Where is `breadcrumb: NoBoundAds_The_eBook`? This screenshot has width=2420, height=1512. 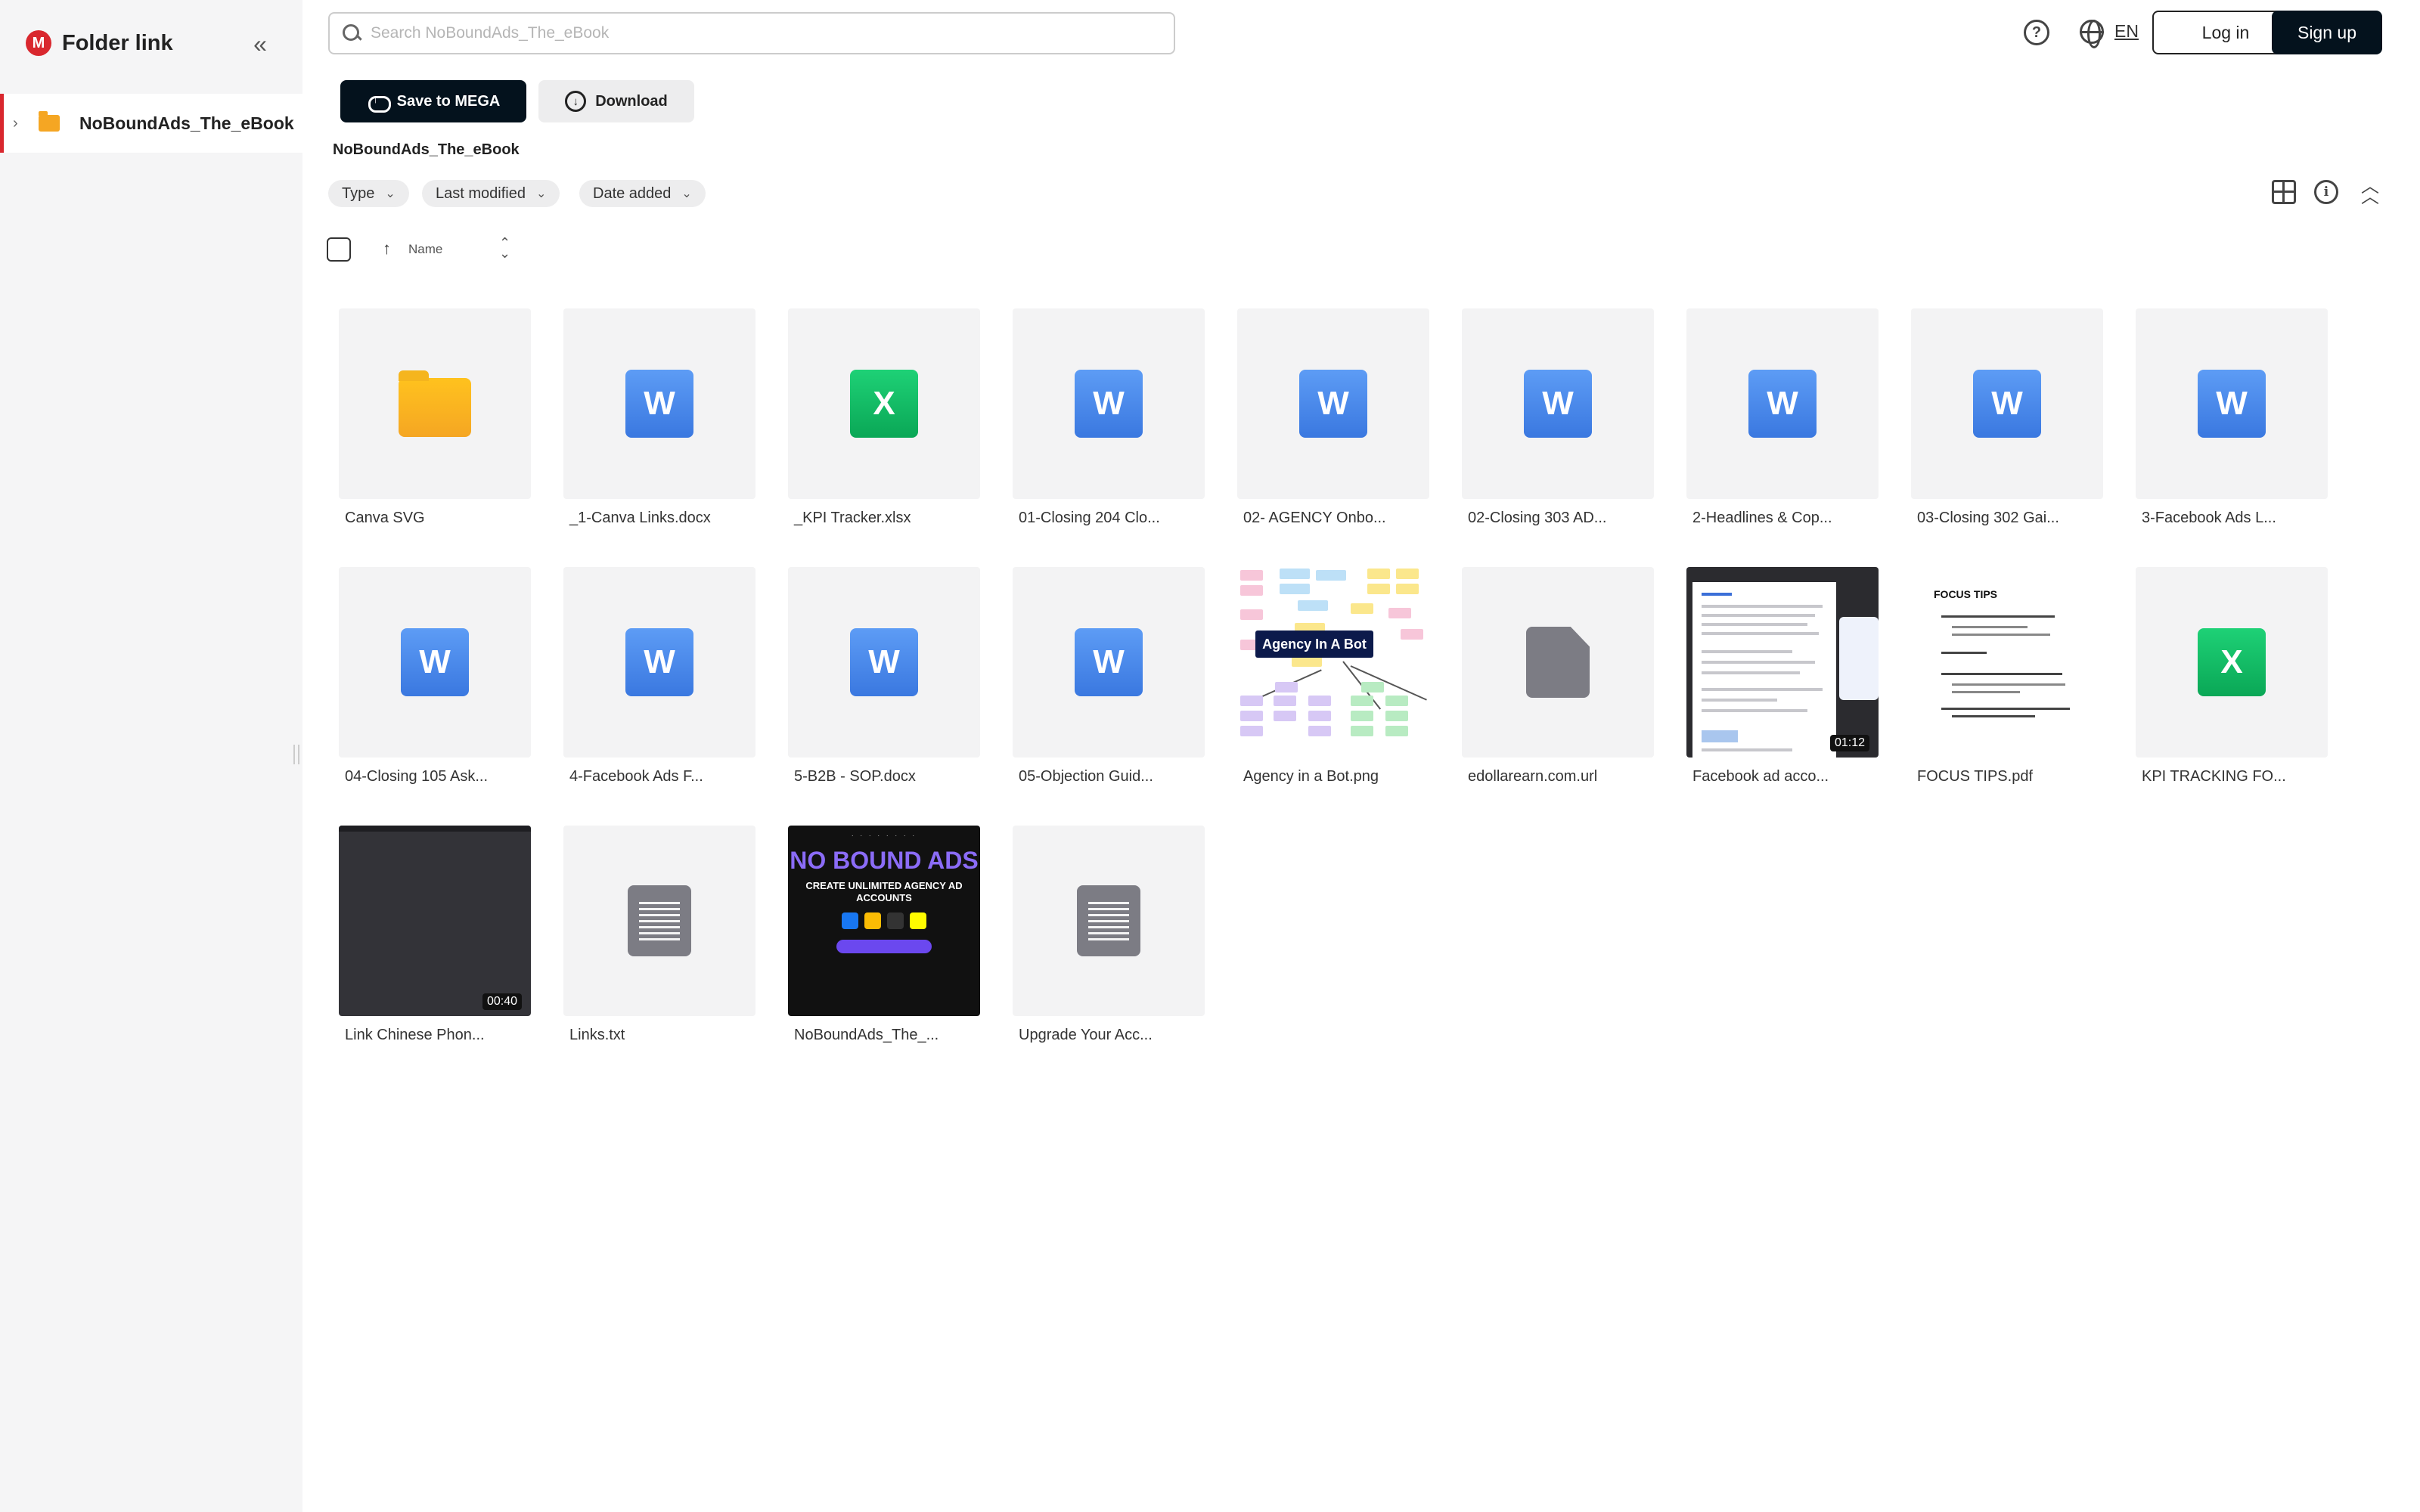 breadcrumb: NoBoundAds_The_eBook is located at coordinates (426, 150).